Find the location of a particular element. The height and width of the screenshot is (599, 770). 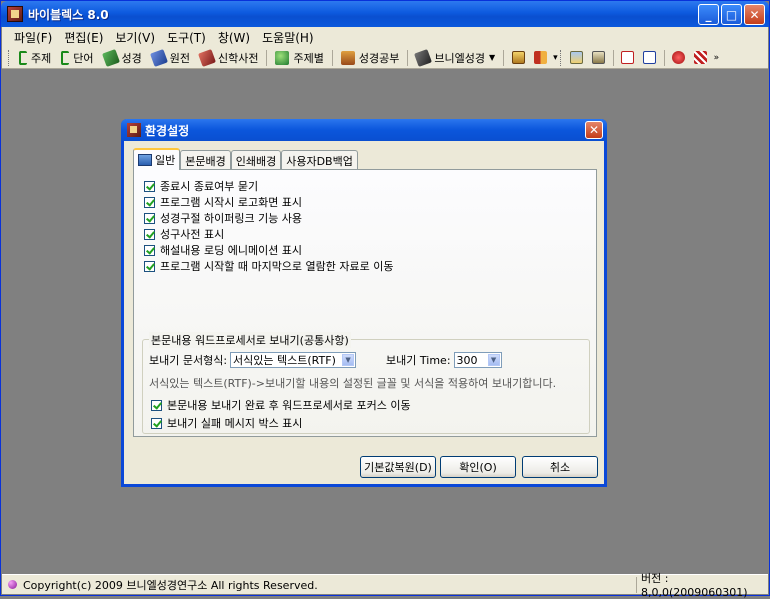

status-version: 버전 : 8,0,0(2009060301) is located at coordinates (702, 585).